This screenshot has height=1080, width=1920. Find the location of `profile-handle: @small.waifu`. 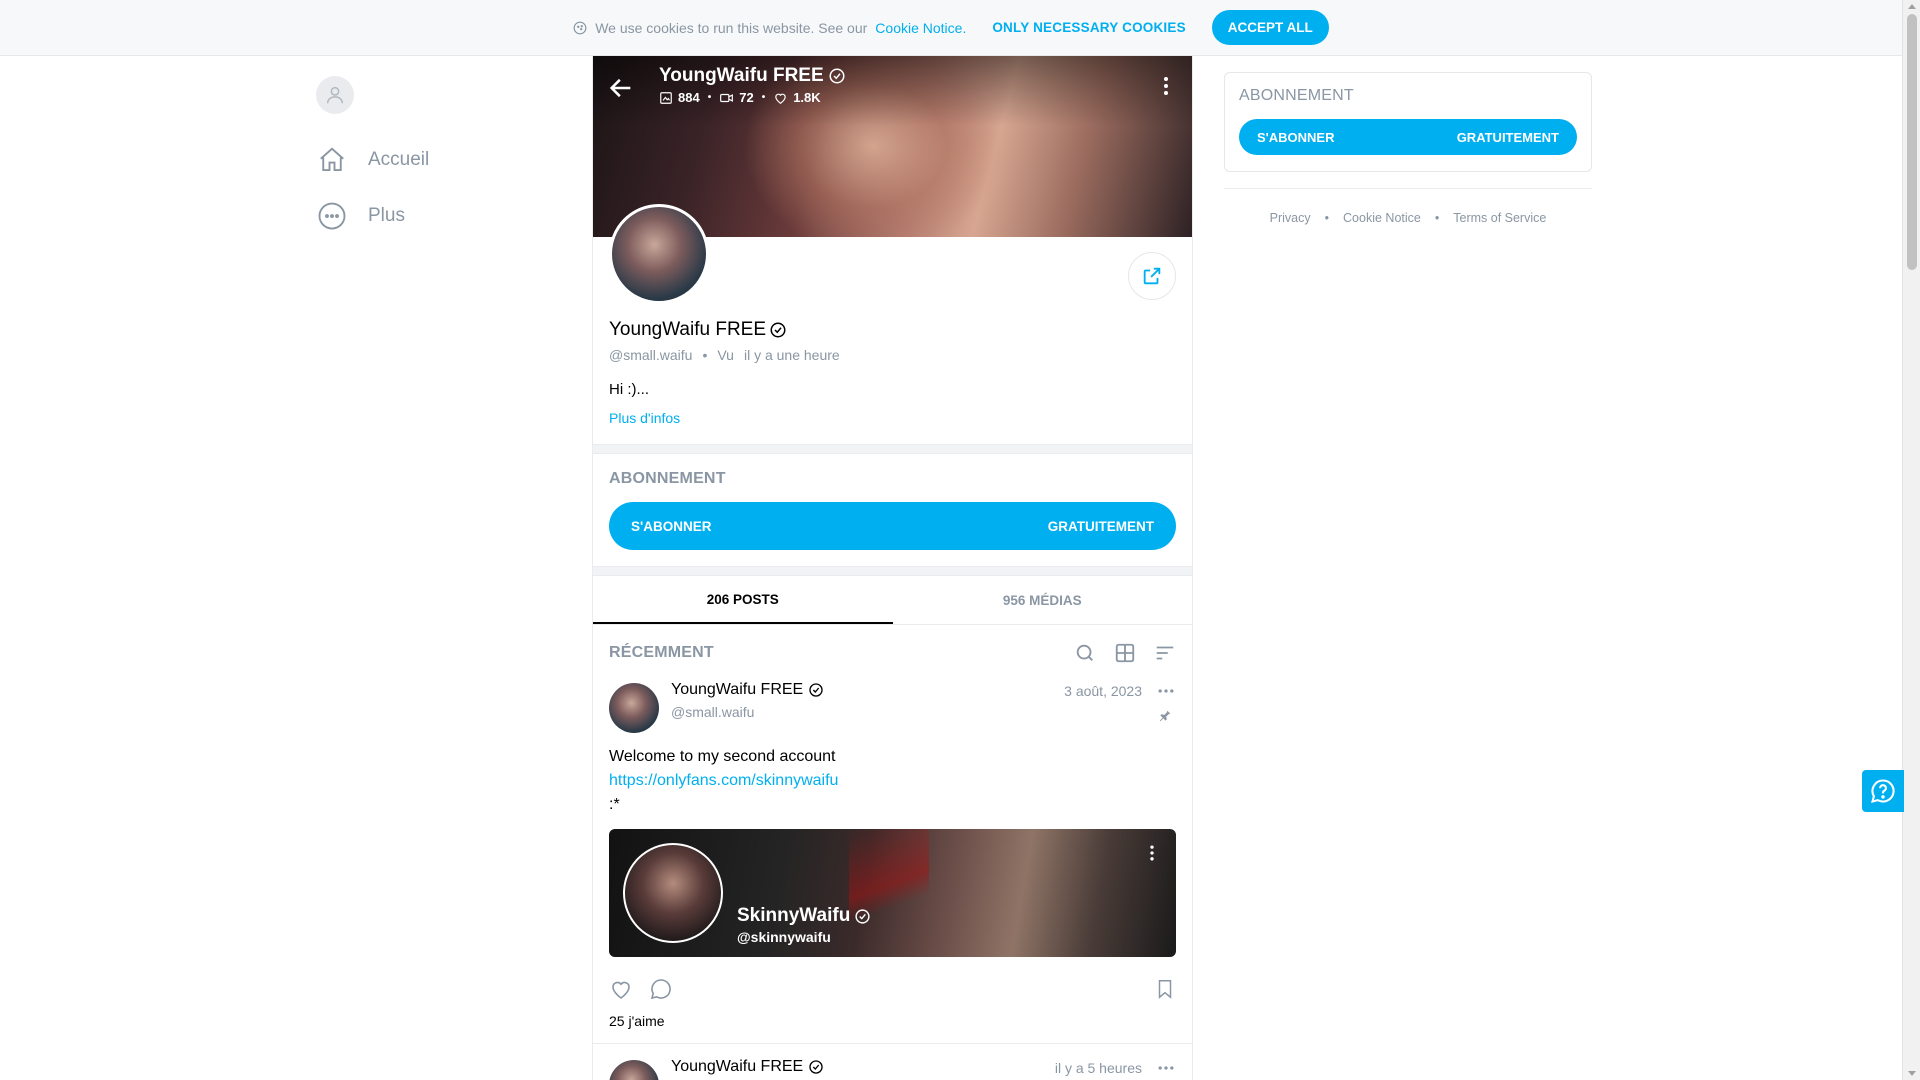

profile-handle: @small.waifu is located at coordinates (651, 355).